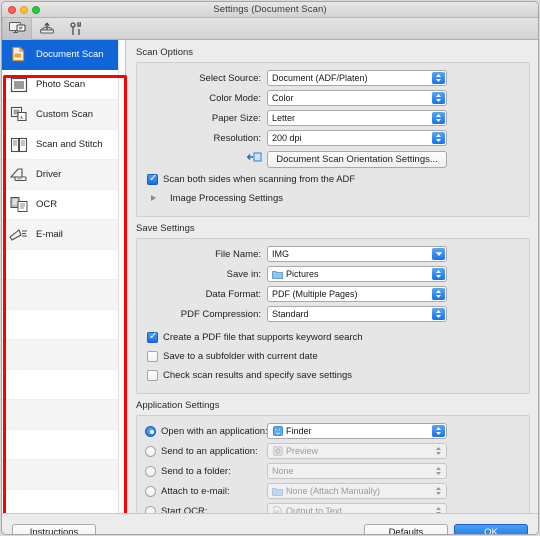 This screenshot has width=540, height=536. Describe the element at coordinates (238, 254) in the screenshot. I see `file-name-label: File Name:` at that location.